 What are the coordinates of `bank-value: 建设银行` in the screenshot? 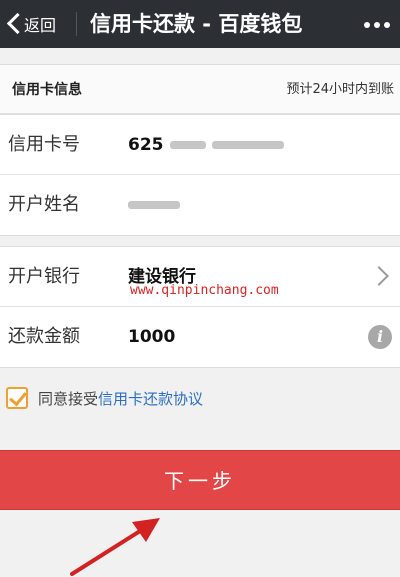 It's located at (162, 277).